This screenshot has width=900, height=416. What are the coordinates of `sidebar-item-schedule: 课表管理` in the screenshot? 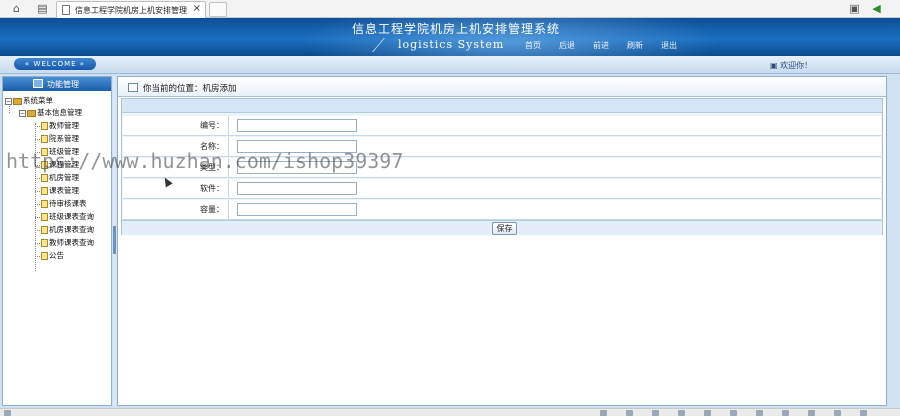 It's located at (57, 191).